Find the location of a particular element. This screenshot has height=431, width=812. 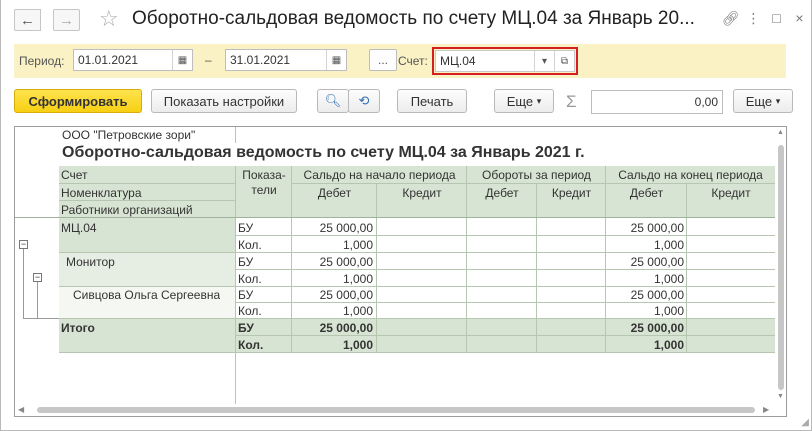

account-value: МЦ.04 is located at coordinates (458, 61).